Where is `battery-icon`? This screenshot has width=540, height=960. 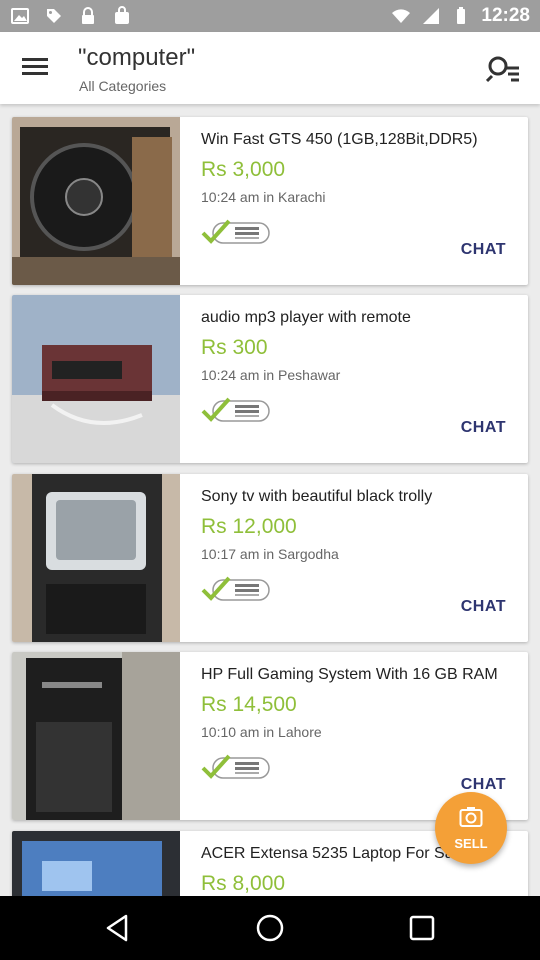 battery-icon is located at coordinates (461, 15).